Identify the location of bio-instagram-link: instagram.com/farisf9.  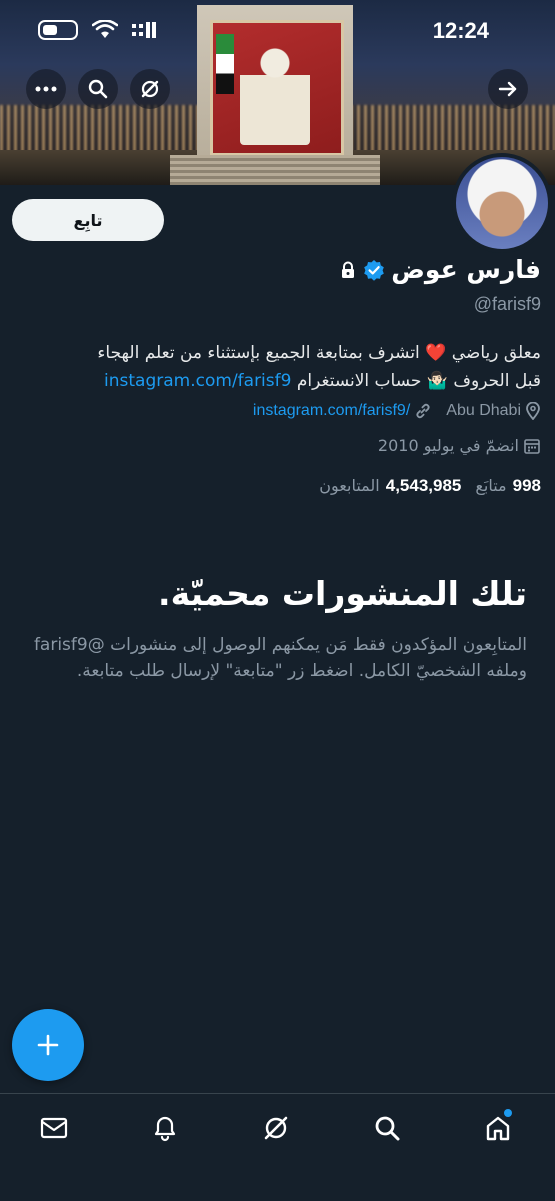
(197, 381).